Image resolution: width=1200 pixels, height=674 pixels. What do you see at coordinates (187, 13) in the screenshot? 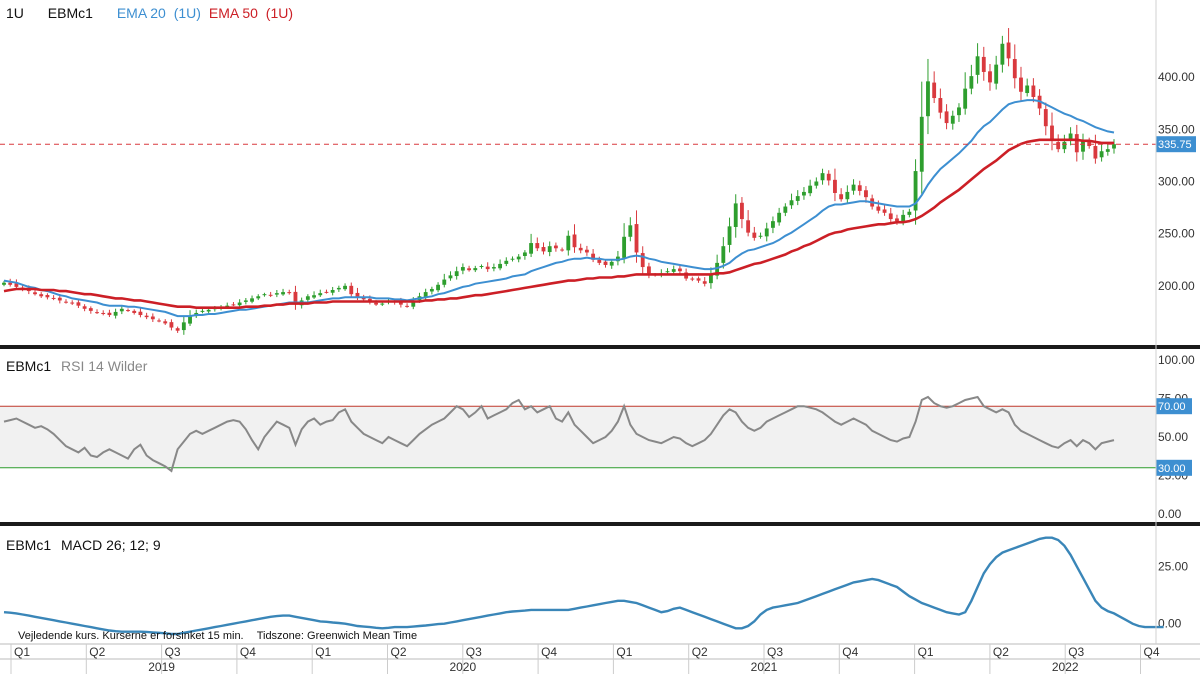
I see `ema20-interval: (1U)` at bounding box center [187, 13].